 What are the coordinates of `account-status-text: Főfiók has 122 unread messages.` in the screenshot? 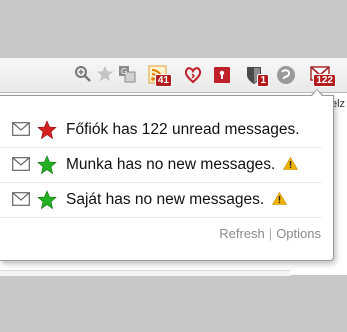 It's located at (183, 130).